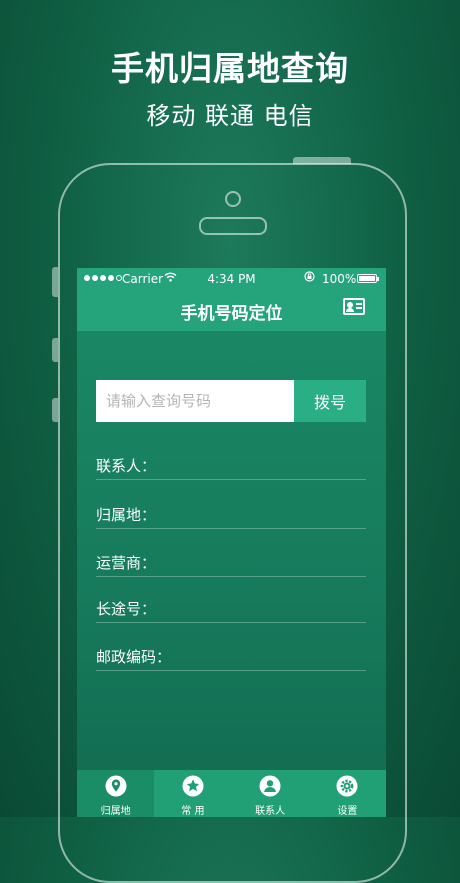  Describe the element at coordinates (347, 811) in the screenshot. I see `tab-settings-label: 设置` at that location.